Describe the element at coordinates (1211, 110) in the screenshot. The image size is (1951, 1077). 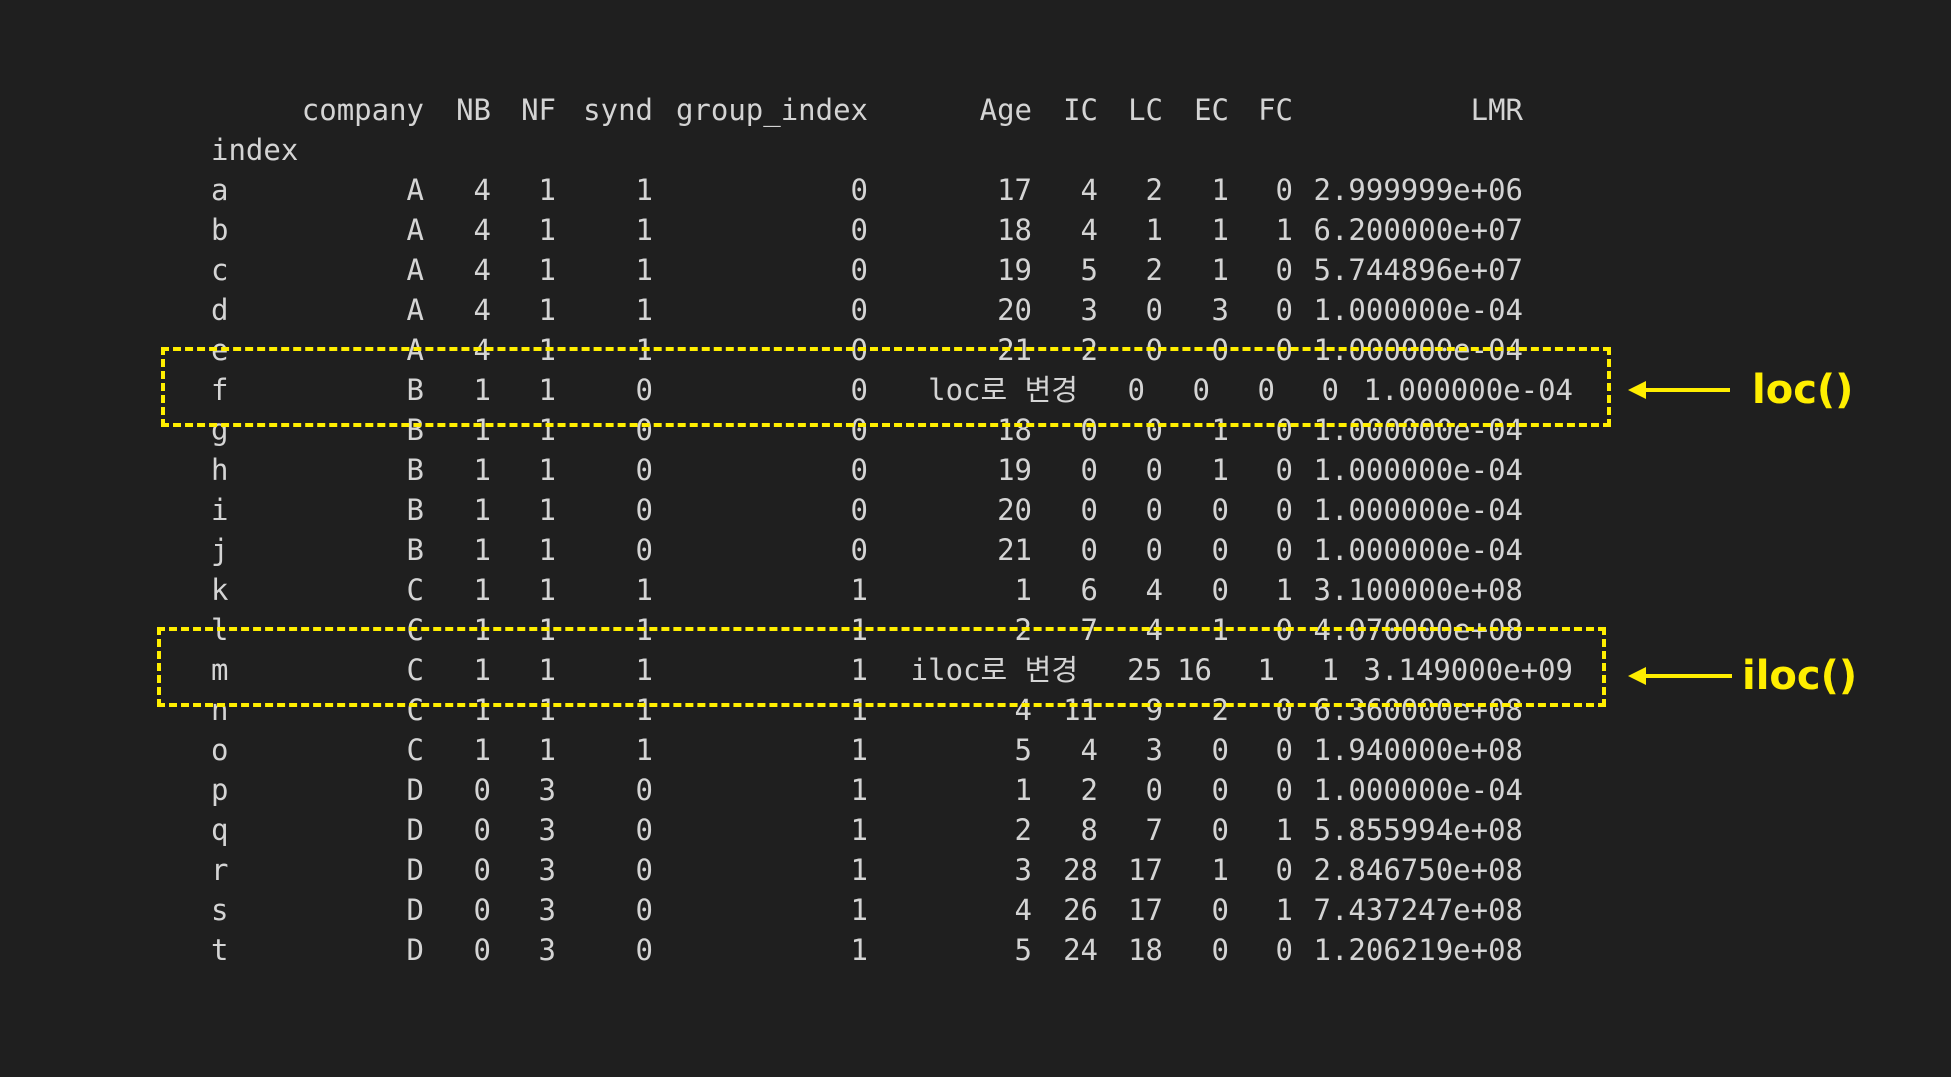
I see `column-header-ec: EC` at that location.